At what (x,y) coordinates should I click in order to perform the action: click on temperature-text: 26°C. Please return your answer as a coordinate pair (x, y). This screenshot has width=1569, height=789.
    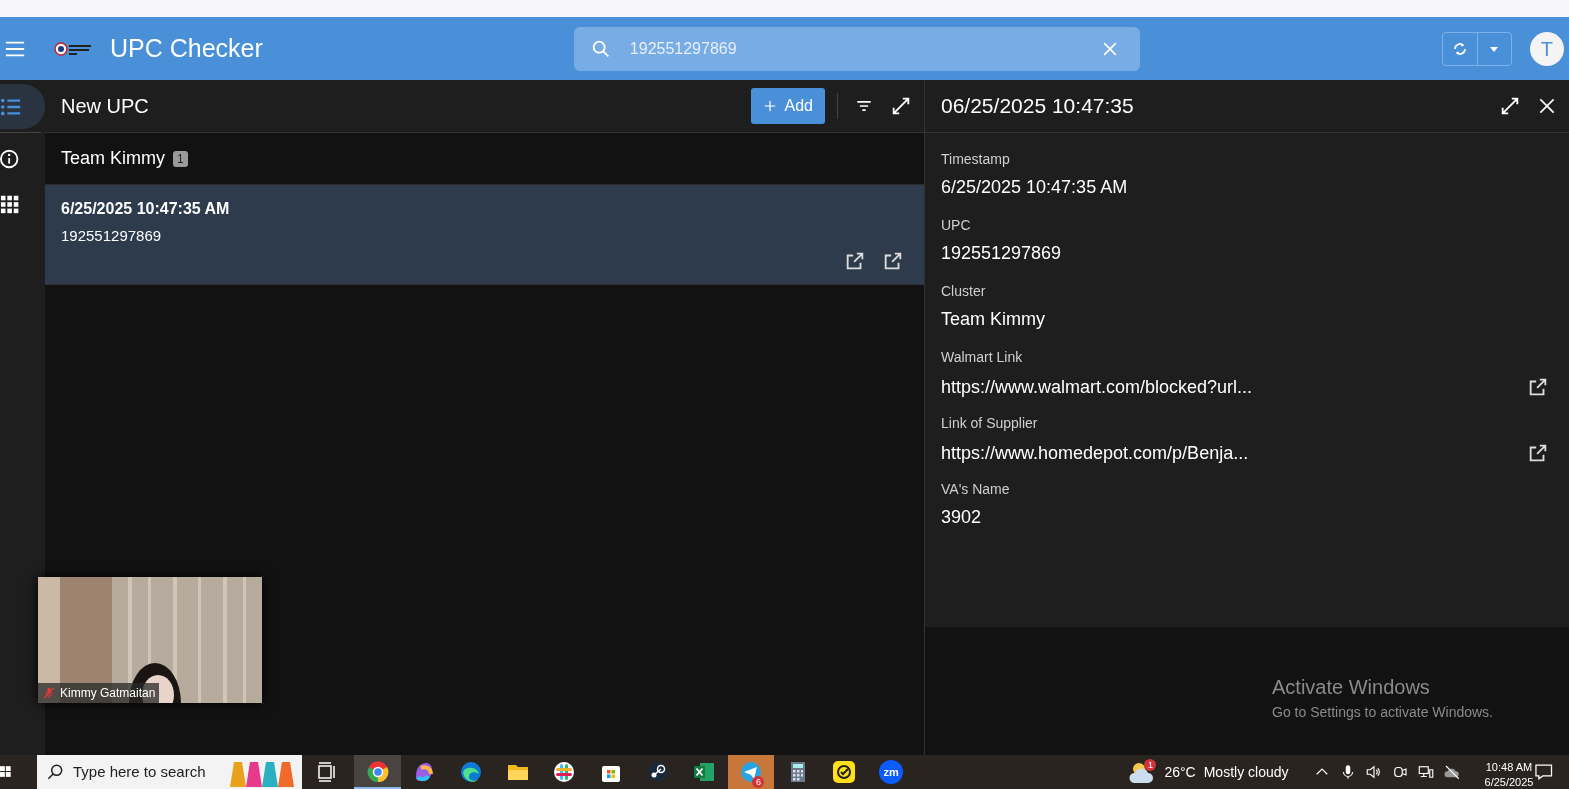
    Looking at the image, I should click on (1180, 772).